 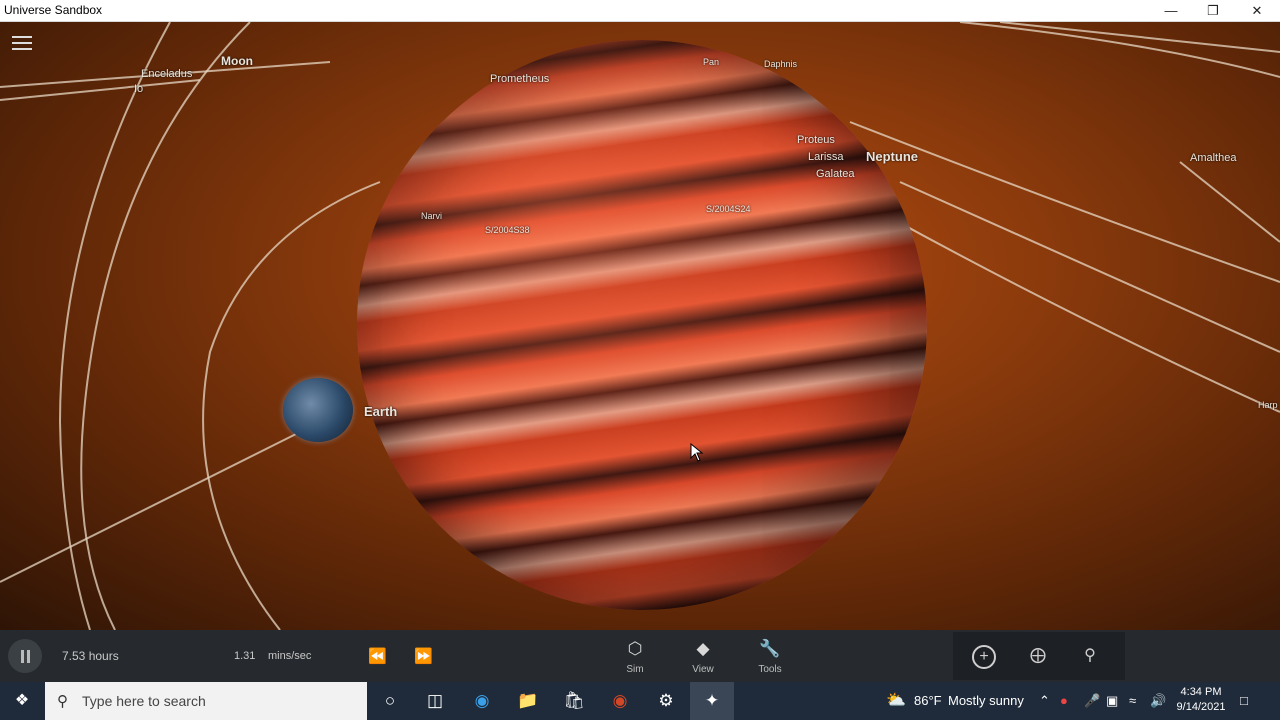 I want to click on view-button: ◆ View, so click(x=703, y=656).